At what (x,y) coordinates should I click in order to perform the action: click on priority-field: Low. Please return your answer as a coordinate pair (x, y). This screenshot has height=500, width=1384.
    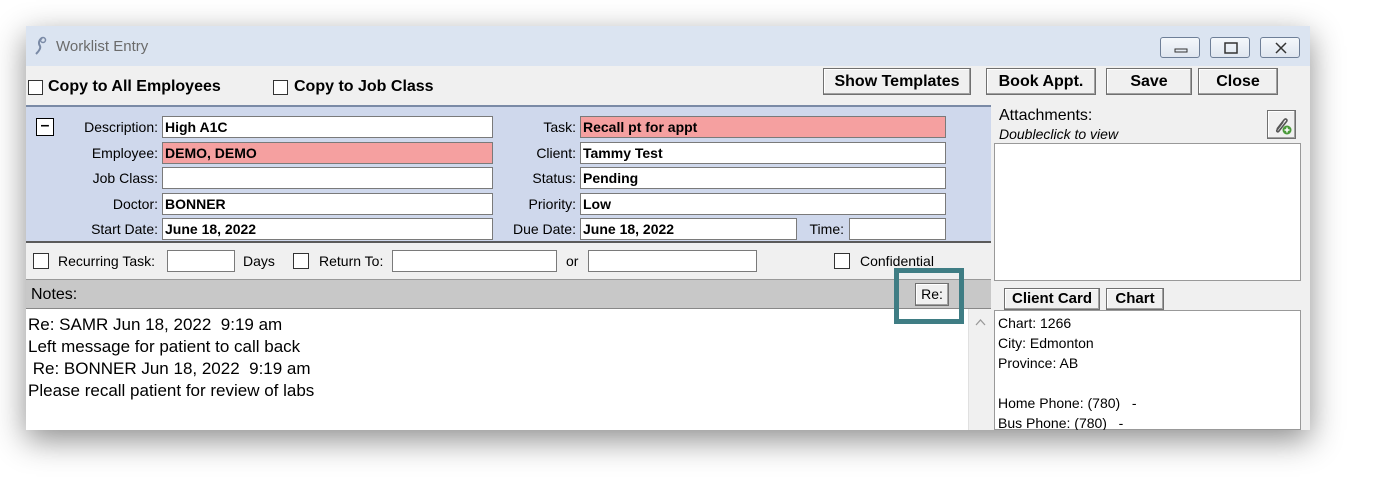
    Looking at the image, I should click on (763, 204).